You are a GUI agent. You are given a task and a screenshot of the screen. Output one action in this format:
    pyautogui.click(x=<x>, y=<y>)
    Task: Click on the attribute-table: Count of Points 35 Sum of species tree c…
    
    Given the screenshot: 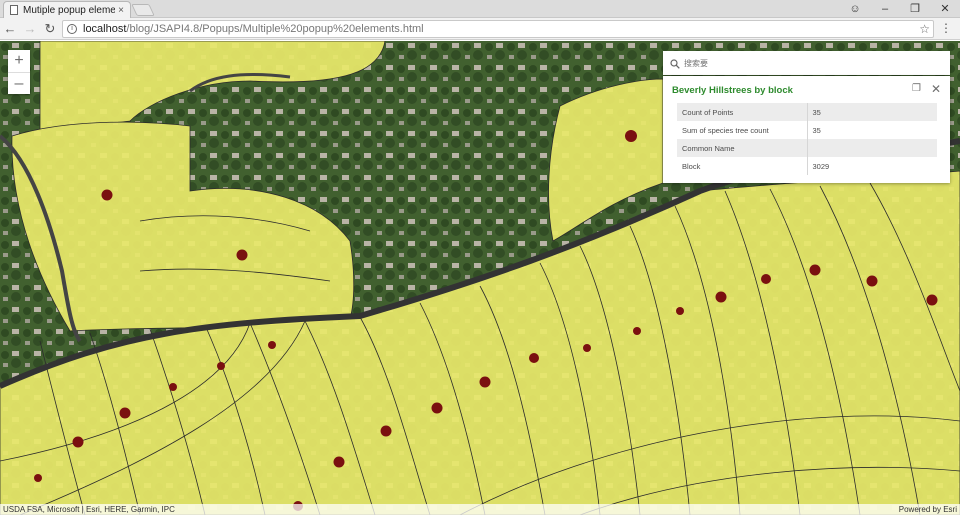 What is the action you would take?
    pyautogui.click(x=807, y=139)
    